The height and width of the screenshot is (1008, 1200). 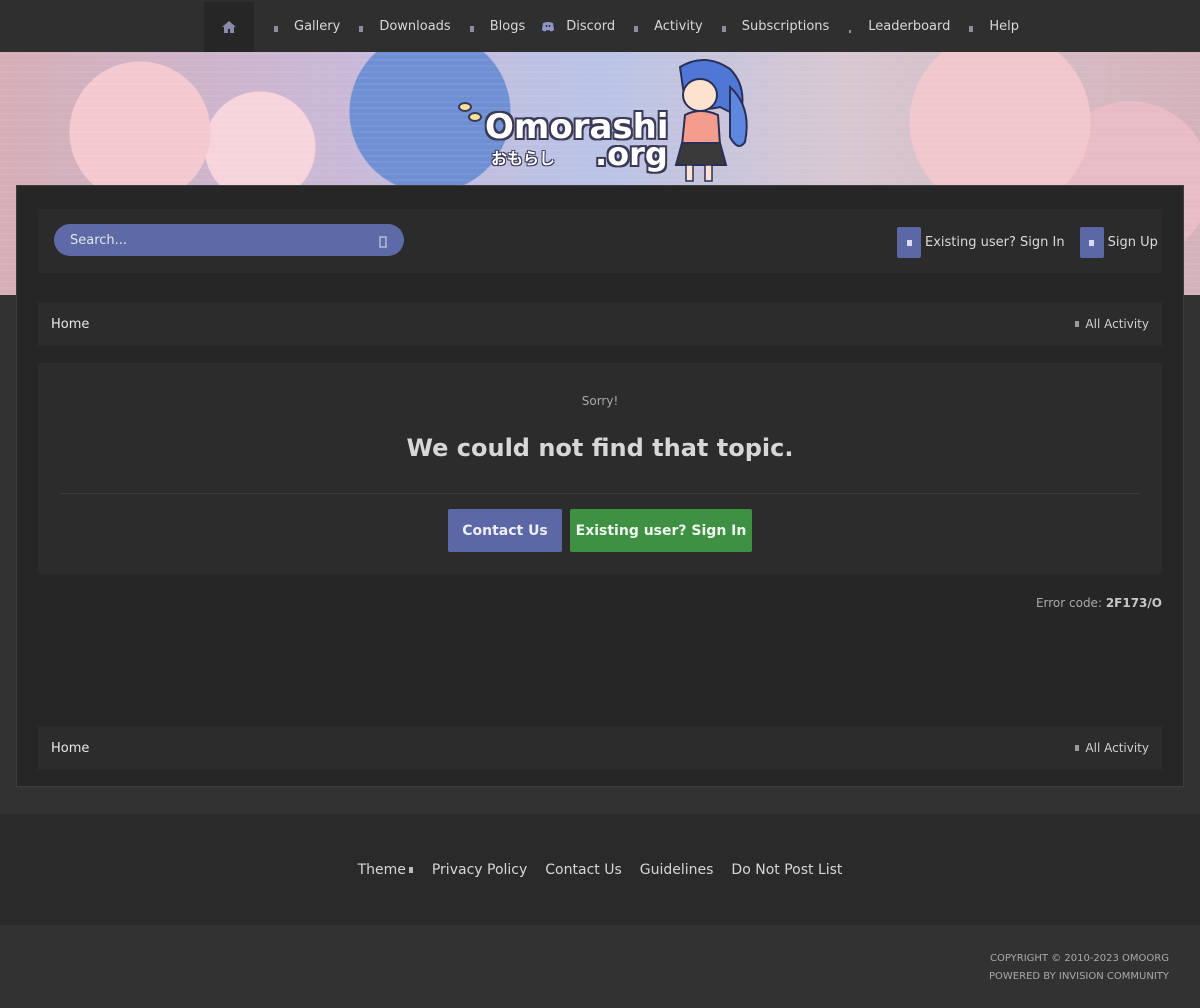 What do you see at coordinates (1079, 959) in the screenshot?
I see `copyright-text: COPYRIGHT © 2010-2023 OMOORG` at bounding box center [1079, 959].